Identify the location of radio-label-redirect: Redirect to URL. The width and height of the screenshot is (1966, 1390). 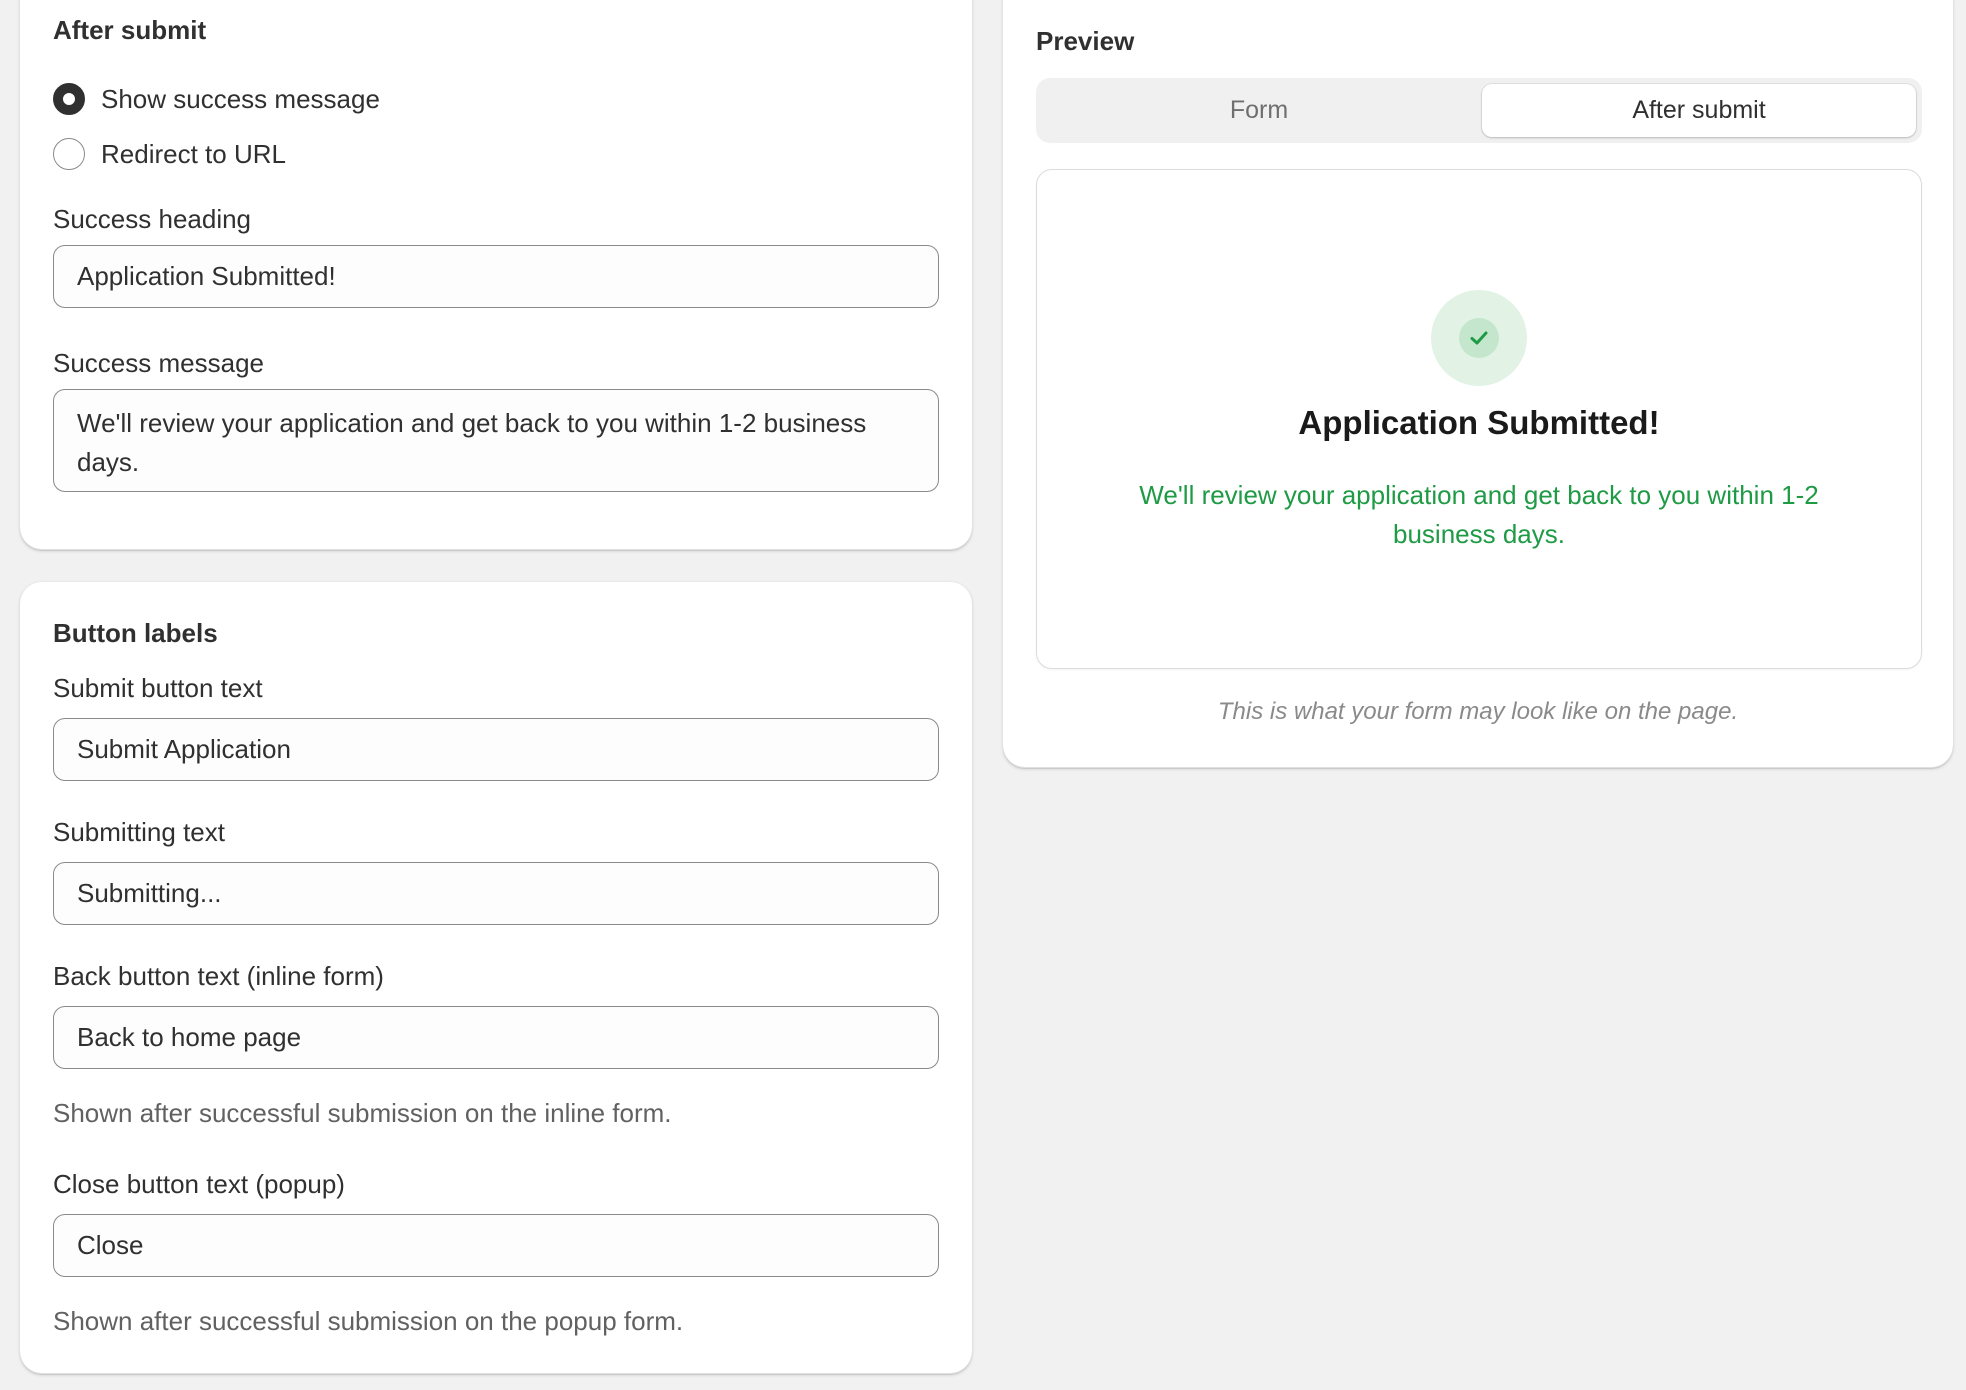
(193, 154).